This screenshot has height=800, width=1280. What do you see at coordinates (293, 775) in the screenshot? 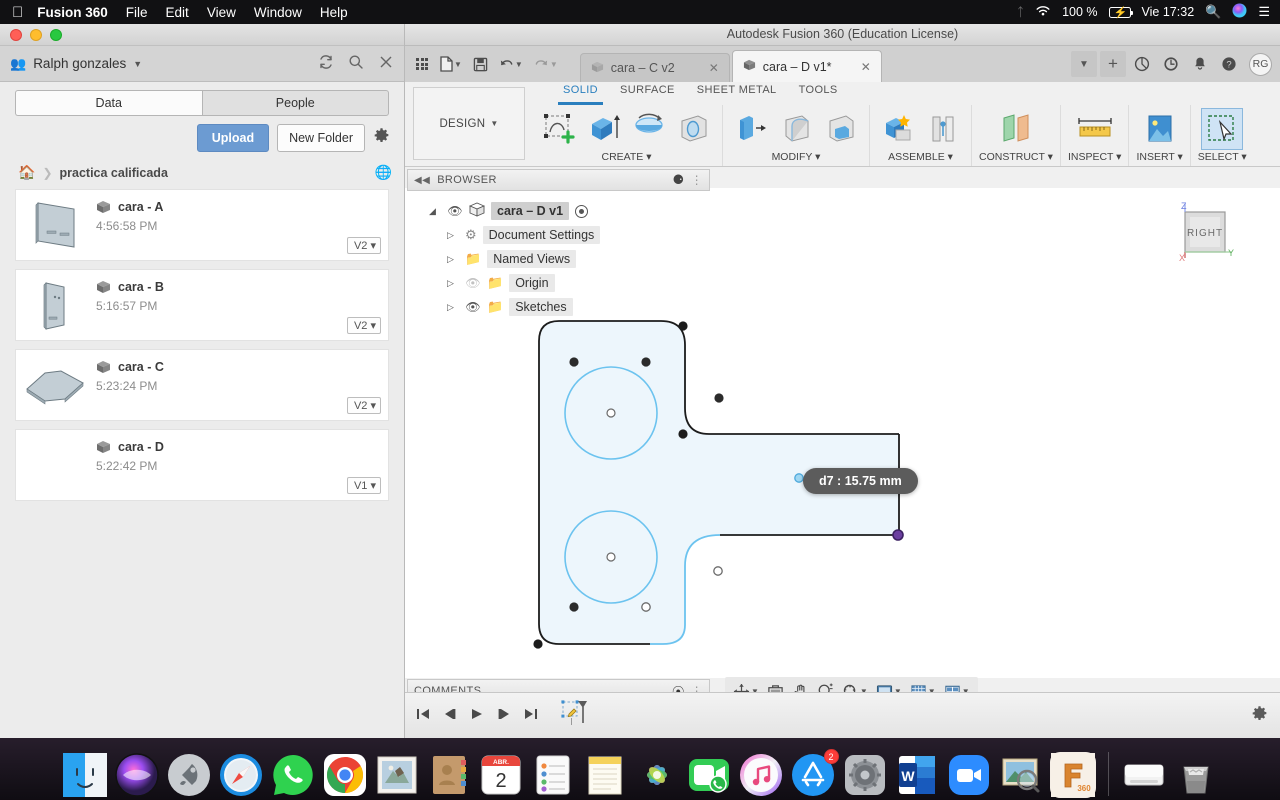
I see `dock-whatsapp-icon` at bounding box center [293, 775].